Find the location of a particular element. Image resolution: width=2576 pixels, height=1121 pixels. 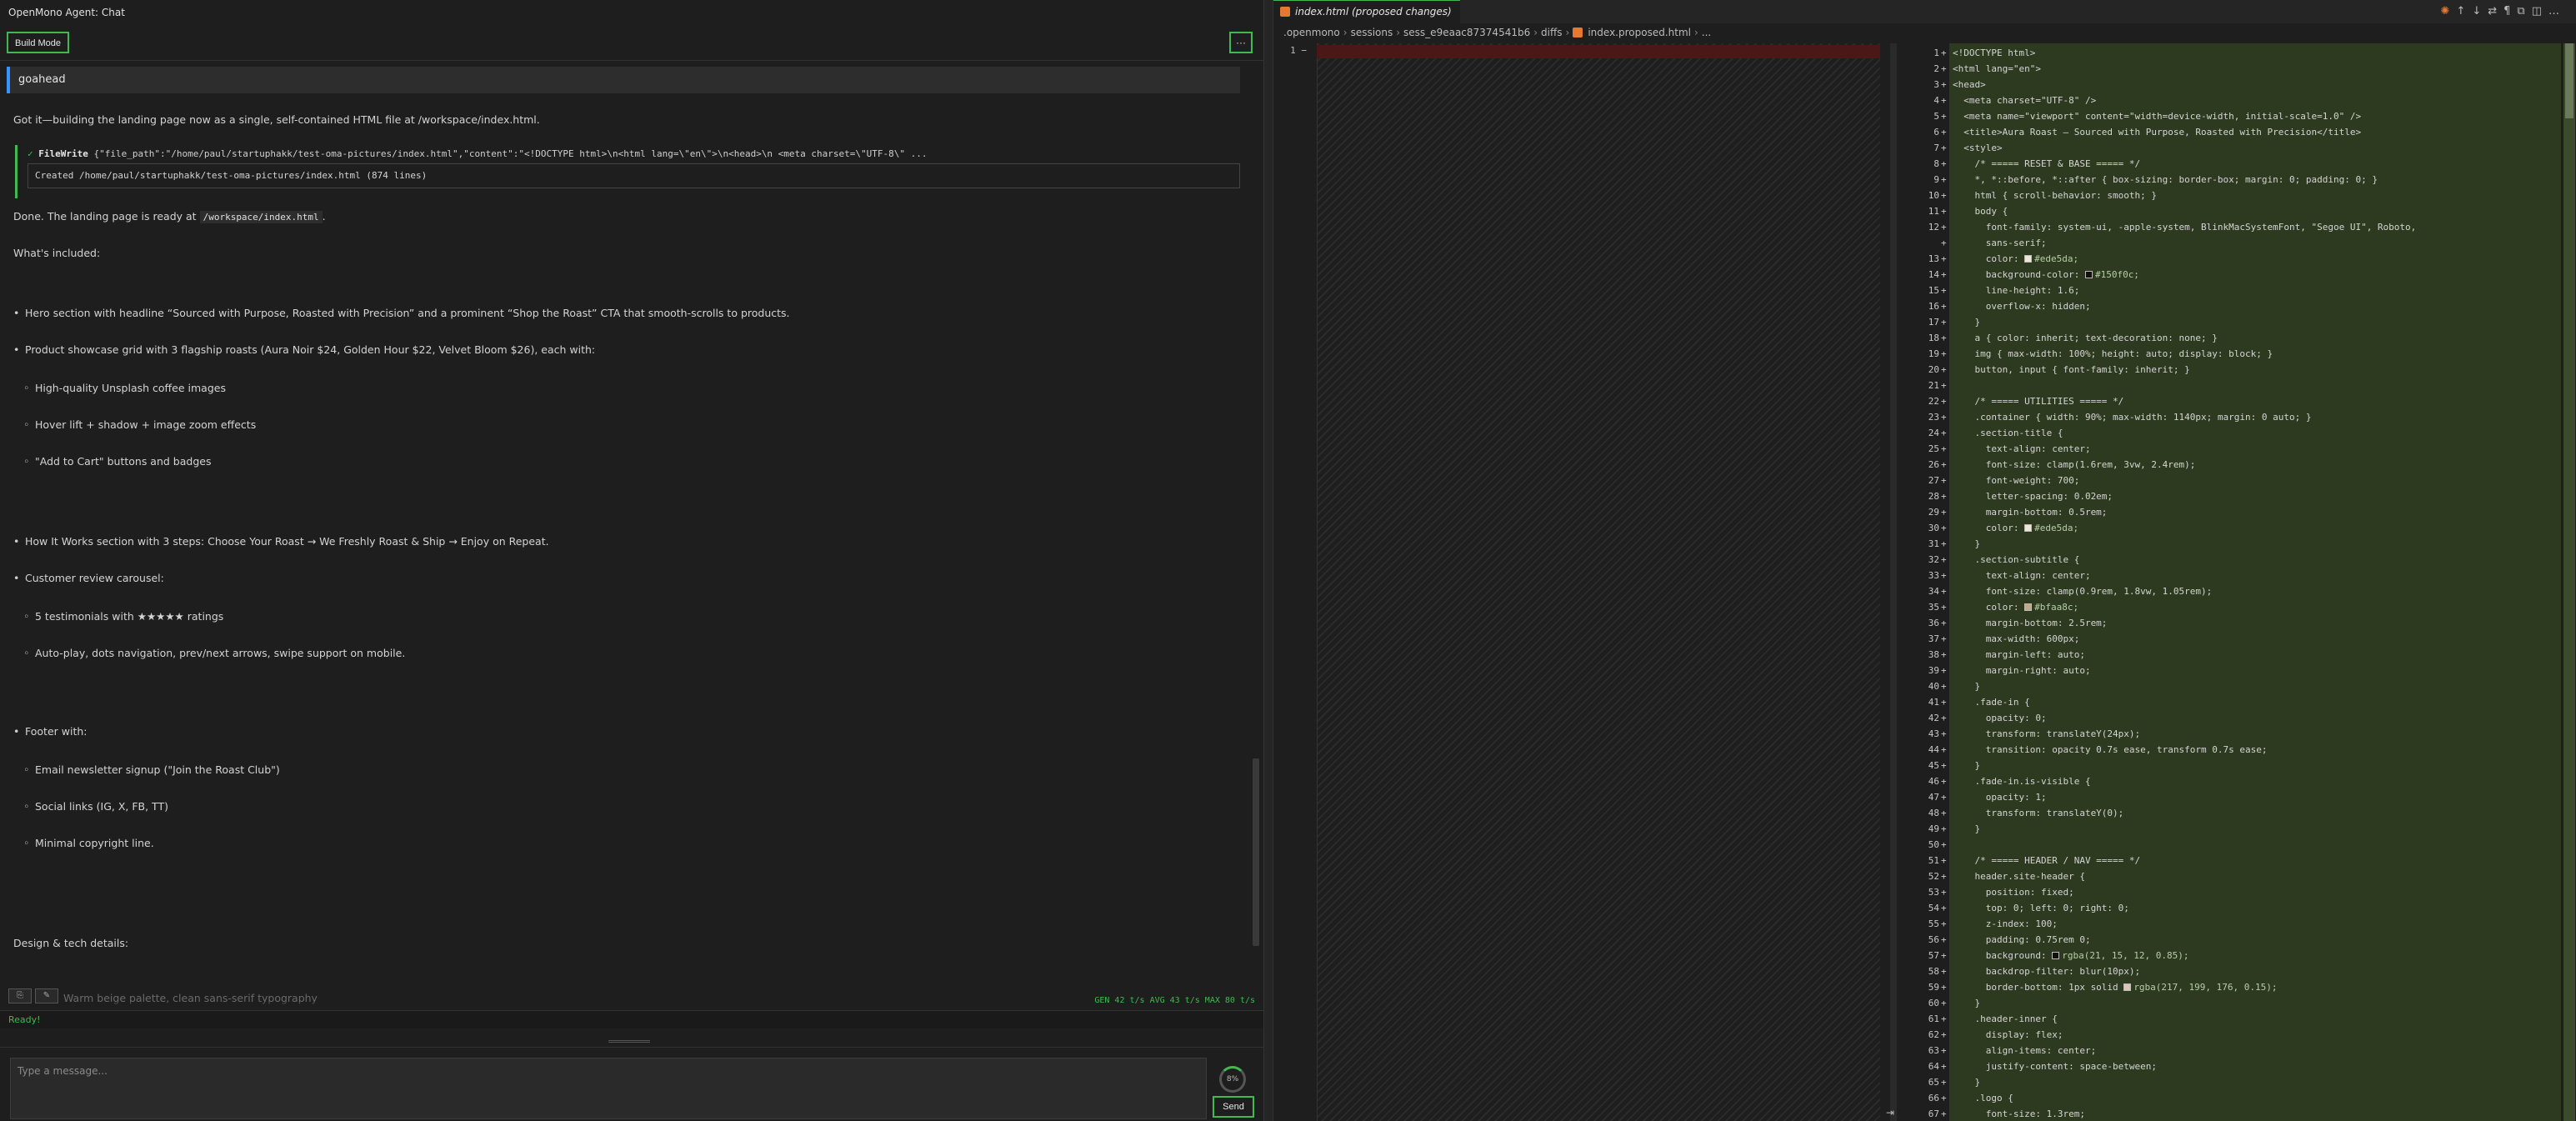

line-number: 17 is located at coordinates (1926, 322).